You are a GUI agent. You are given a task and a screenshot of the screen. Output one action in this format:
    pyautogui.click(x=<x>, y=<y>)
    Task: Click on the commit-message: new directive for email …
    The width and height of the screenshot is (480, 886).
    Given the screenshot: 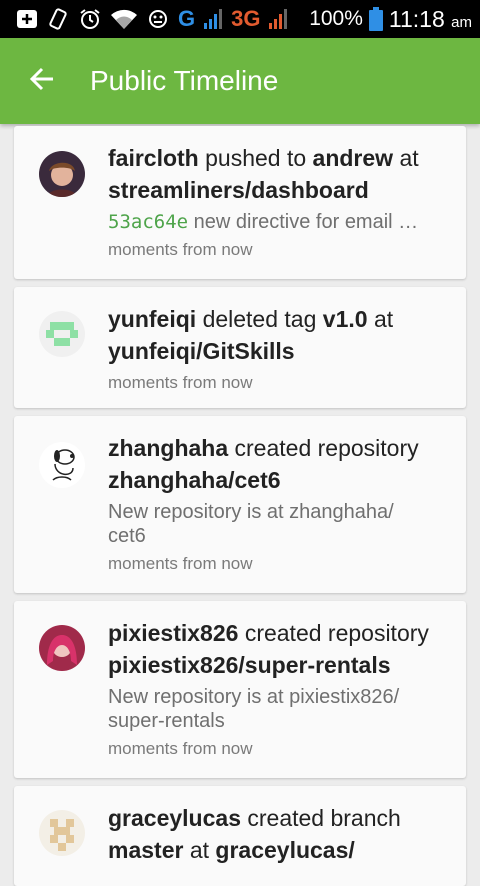 What is the action you would take?
    pyautogui.click(x=306, y=222)
    